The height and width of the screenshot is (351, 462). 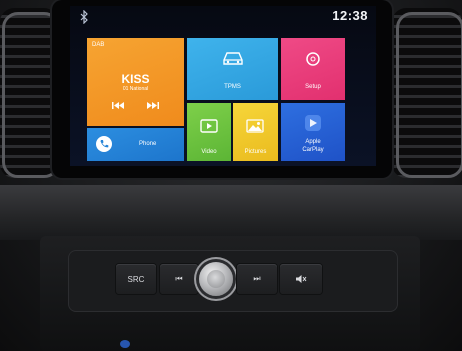 I want to click on settings-ring-icon, so click(x=313, y=59).